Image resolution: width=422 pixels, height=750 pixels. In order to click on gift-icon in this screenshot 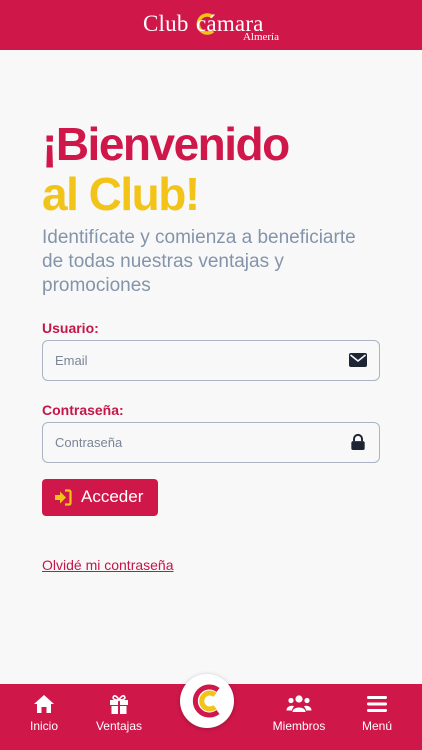, I will do `click(119, 704)`.